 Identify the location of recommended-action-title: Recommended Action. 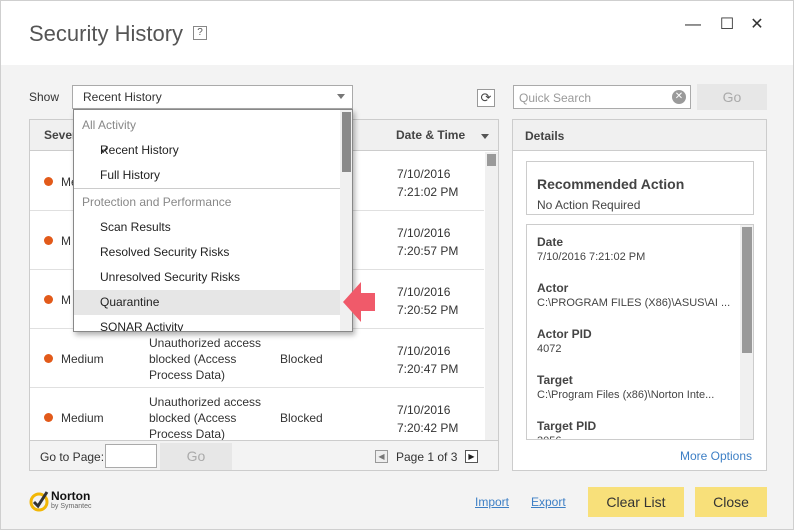
(611, 184).